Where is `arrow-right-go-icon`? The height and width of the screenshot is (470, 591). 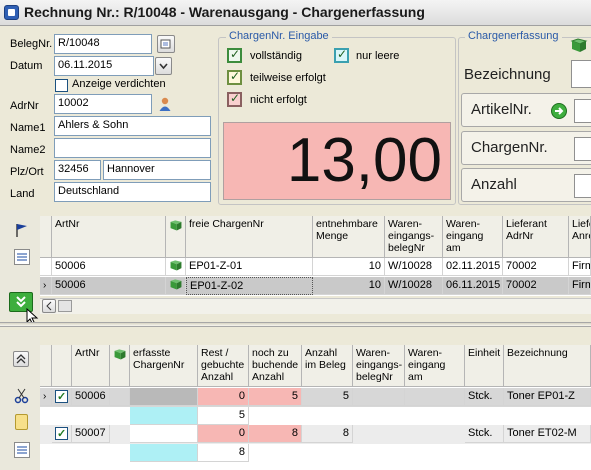 arrow-right-go-icon is located at coordinates (559, 111).